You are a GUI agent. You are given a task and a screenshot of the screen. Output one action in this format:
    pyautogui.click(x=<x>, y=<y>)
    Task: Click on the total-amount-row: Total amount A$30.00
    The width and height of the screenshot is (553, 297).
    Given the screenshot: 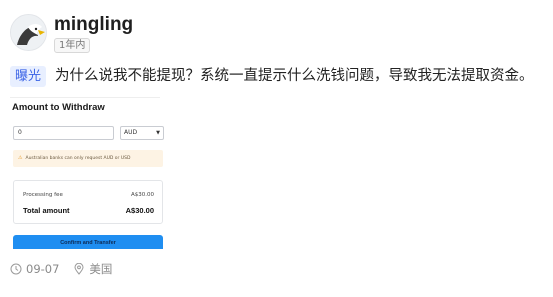 What is the action you would take?
    pyautogui.click(x=88, y=210)
    